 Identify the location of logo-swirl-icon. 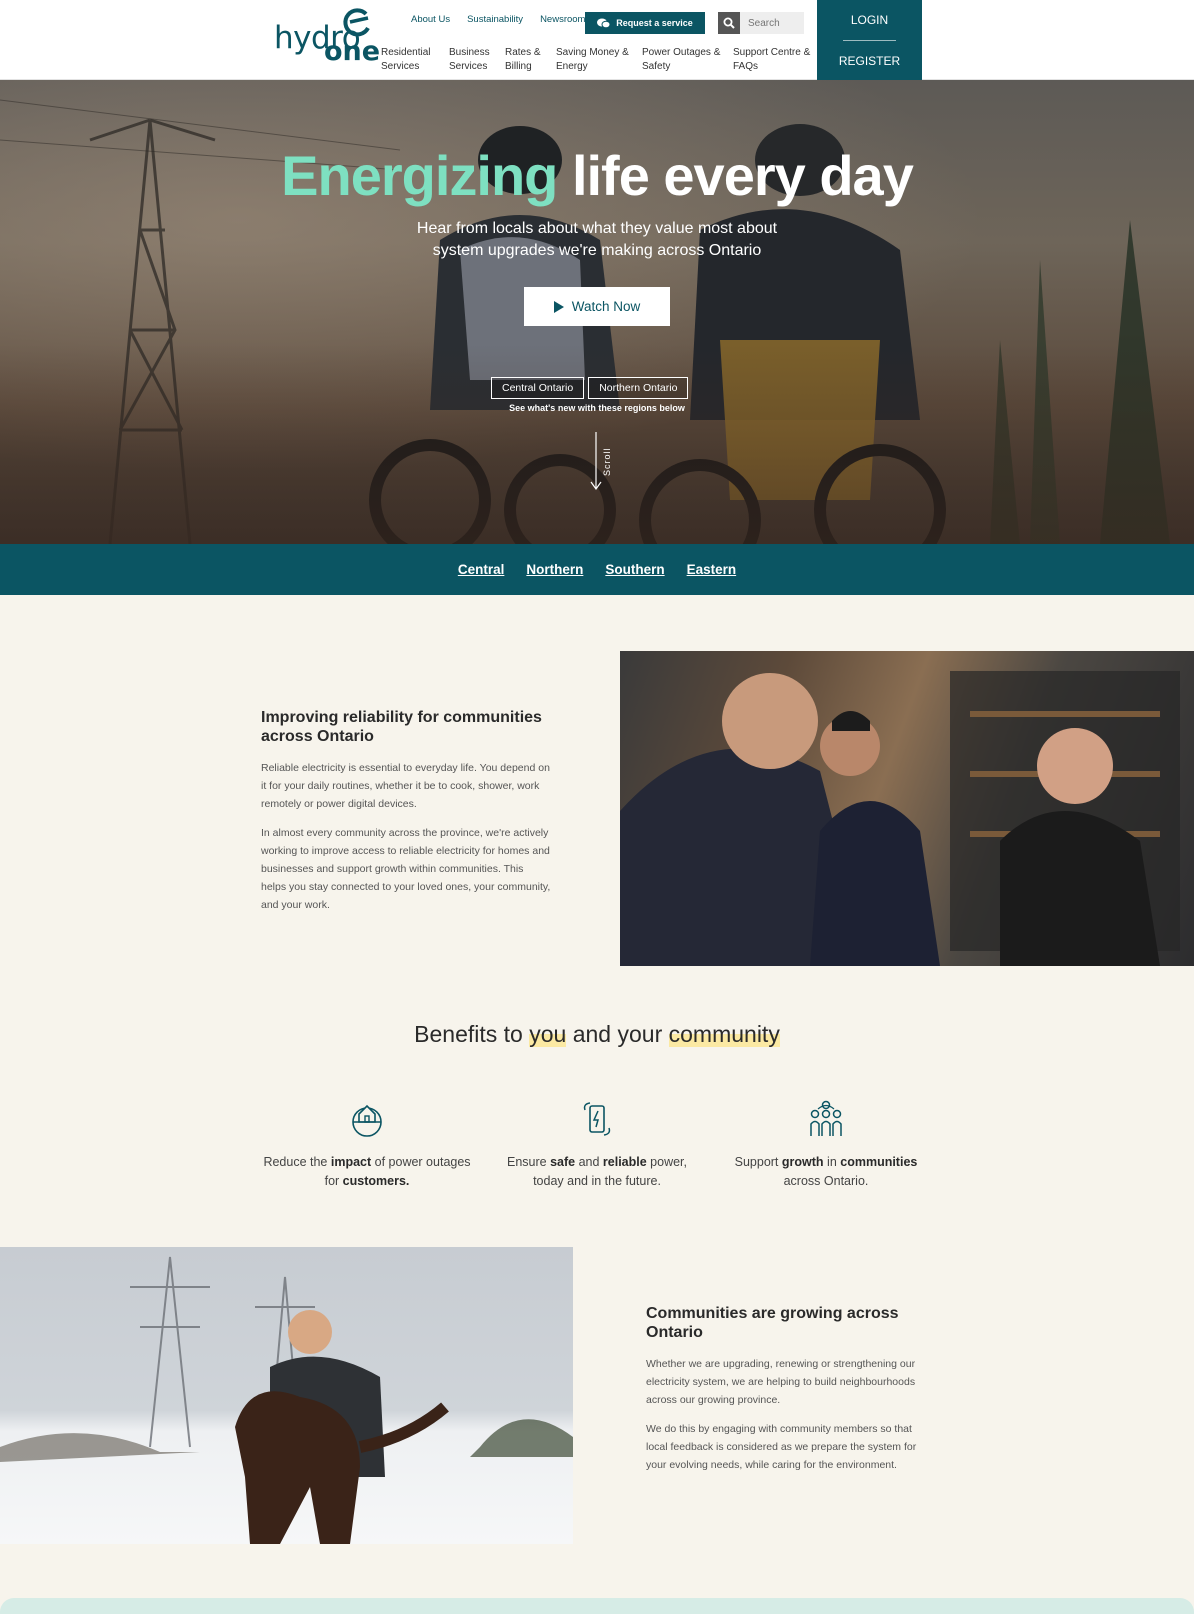
(356, 22).